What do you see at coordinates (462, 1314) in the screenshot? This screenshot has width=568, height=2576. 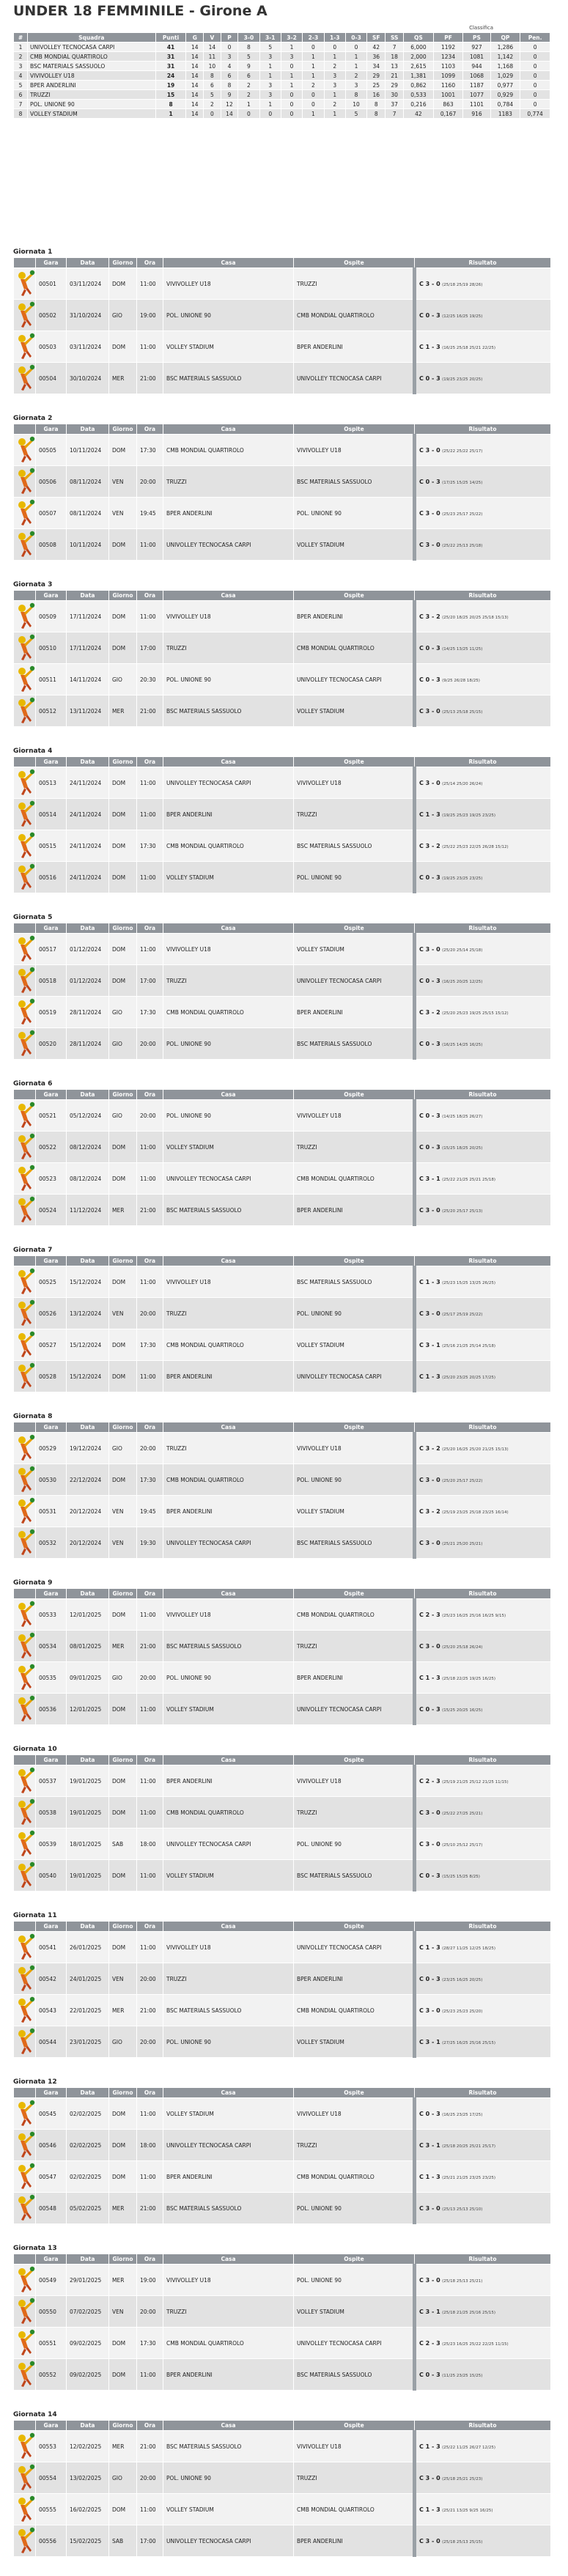 I see `result-sets: (25/17 25/19 25/22)` at bounding box center [462, 1314].